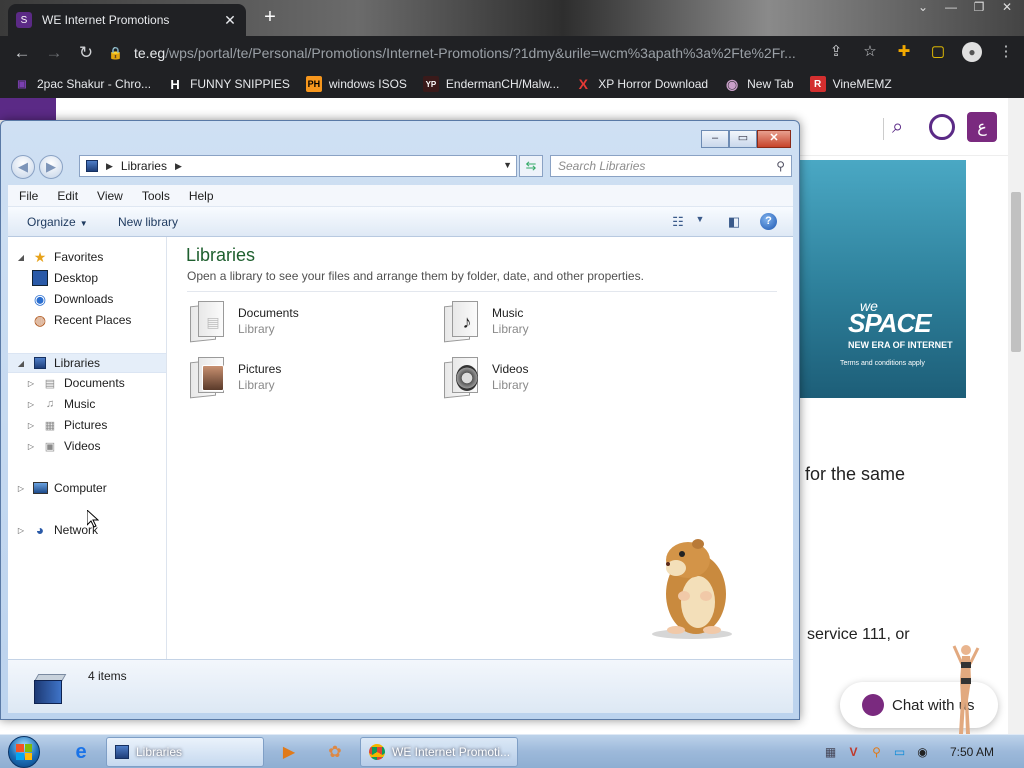  I want to click on start-button, so click(26, 751).